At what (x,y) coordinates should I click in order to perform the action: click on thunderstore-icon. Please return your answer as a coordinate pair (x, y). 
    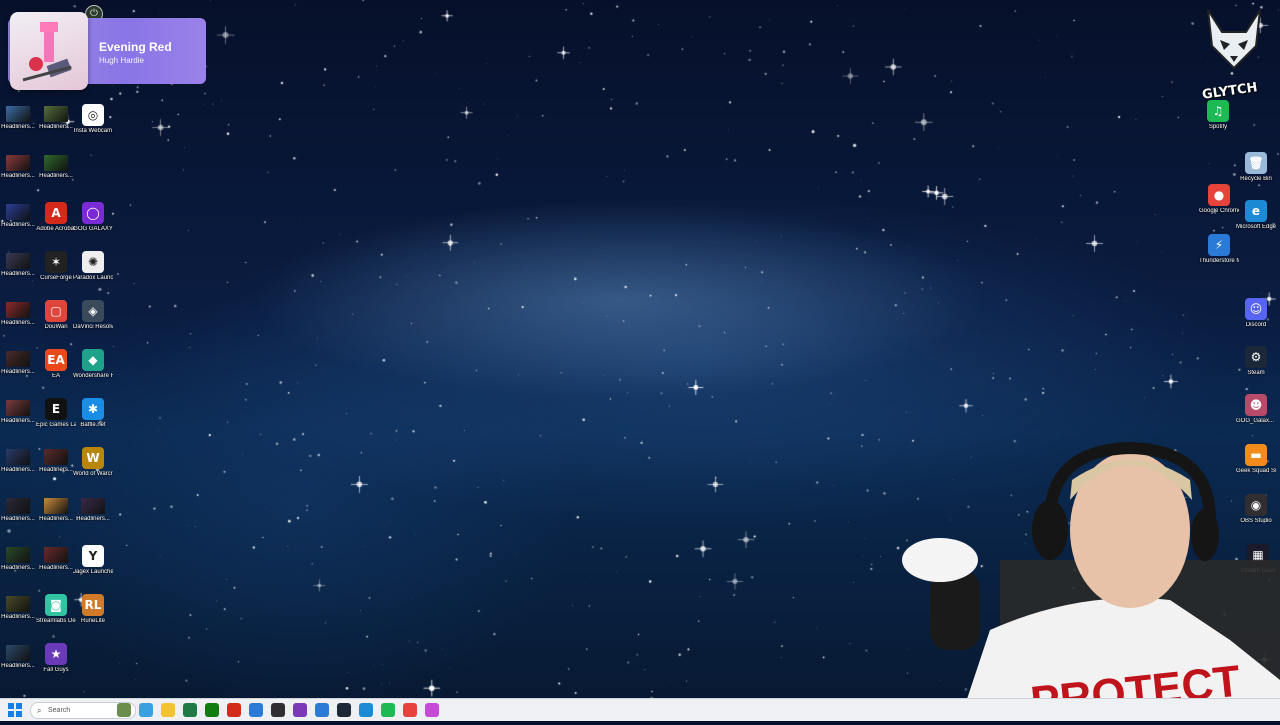
    Looking at the image, I should click on (322, 710).